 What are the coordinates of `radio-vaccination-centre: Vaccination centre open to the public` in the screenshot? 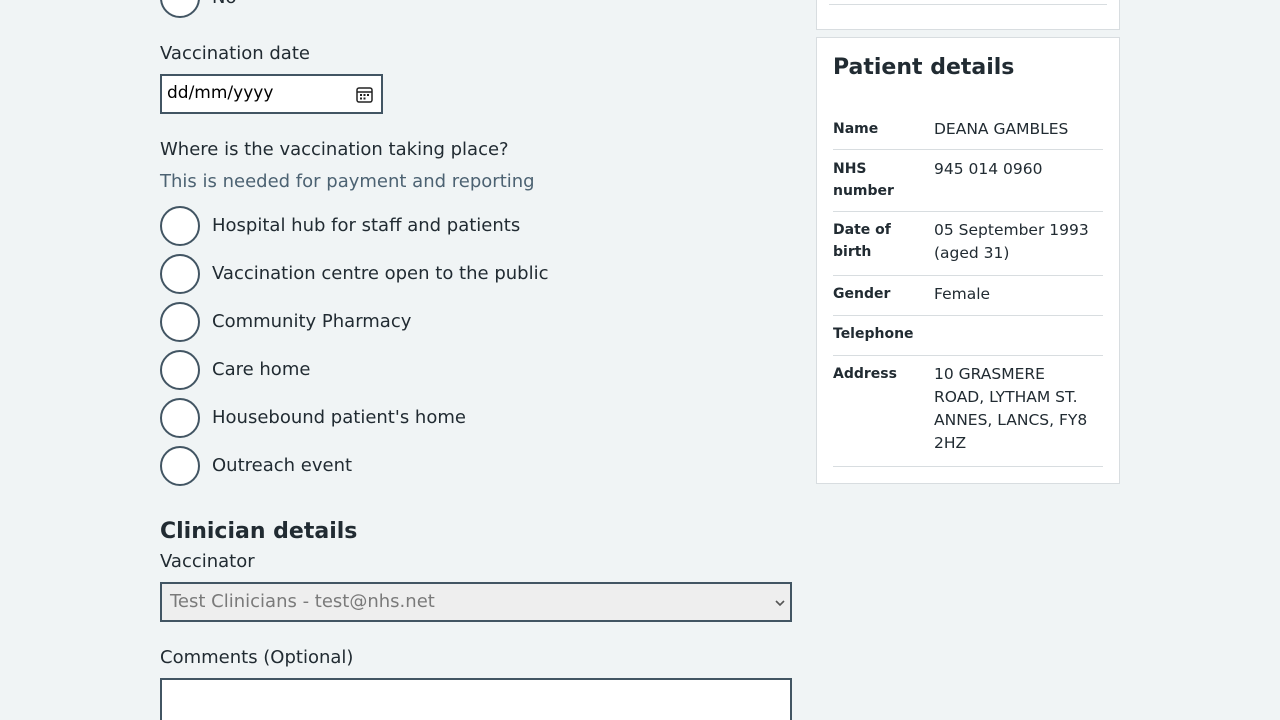 It's located at (354, 274).